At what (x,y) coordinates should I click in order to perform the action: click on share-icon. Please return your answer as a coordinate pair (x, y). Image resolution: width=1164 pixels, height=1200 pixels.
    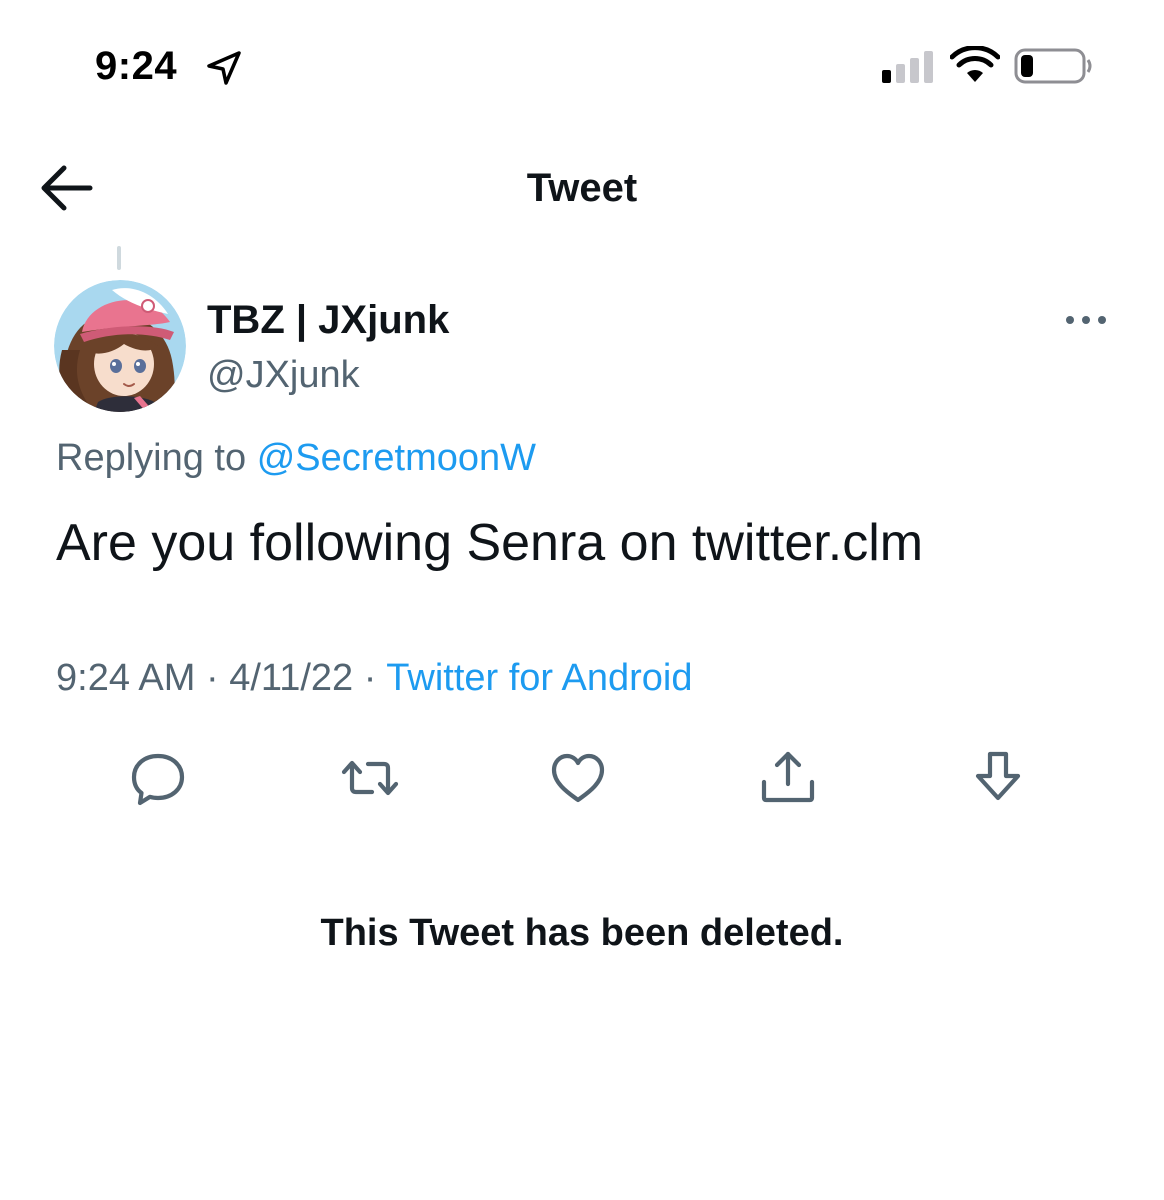
    Looking at the image, I should click on (788, 777).